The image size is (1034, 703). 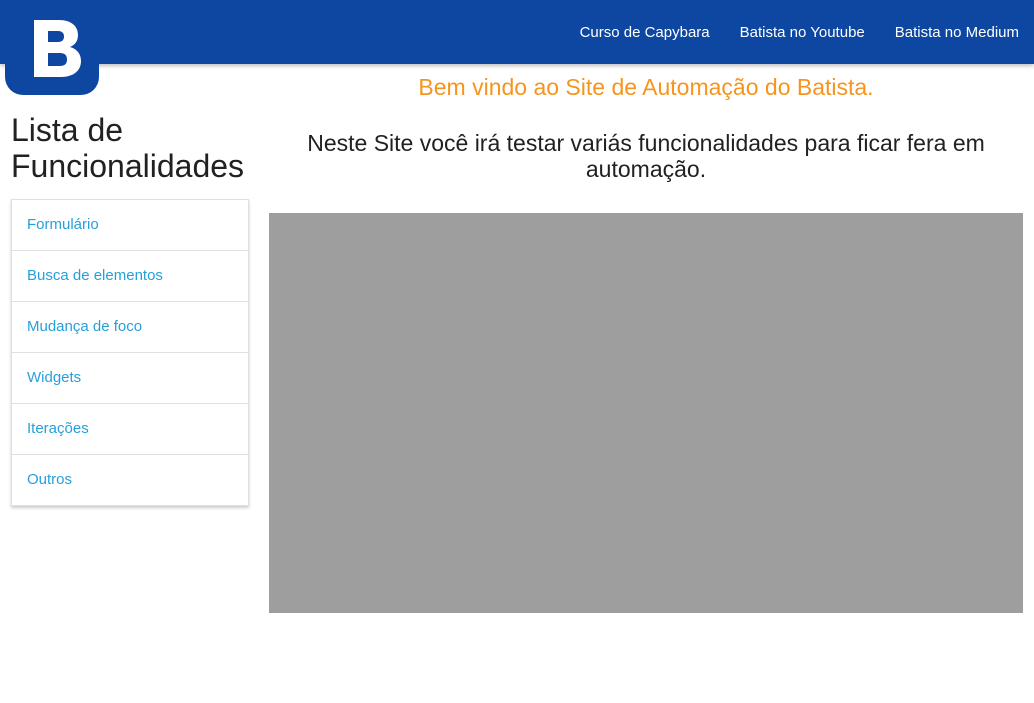 I want to click on menu-item-busca-elementos: Busca de elementos, so click(x=130, y=276).